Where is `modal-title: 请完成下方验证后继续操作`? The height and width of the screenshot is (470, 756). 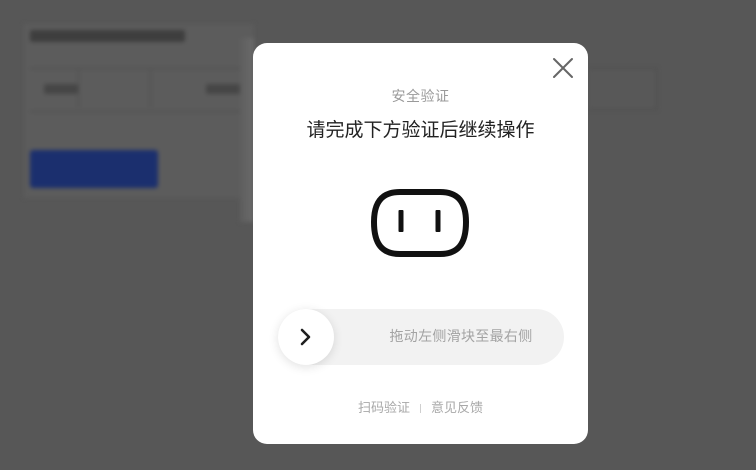
modal-title: 请完成下方验证后继续操作 is located at coordinates (420, 130).